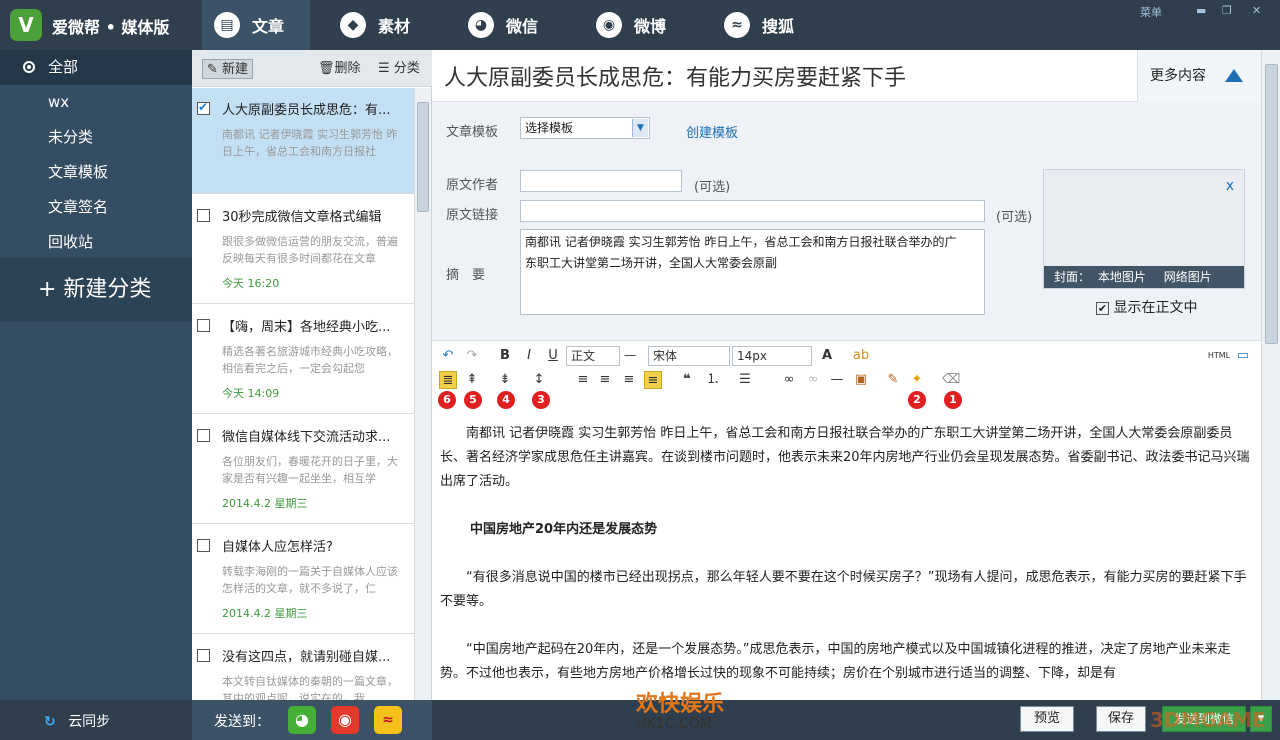 The image size is (1280, 740). I want to click on nav-tab-weibo: ◉ 微博, so click(651, 25).